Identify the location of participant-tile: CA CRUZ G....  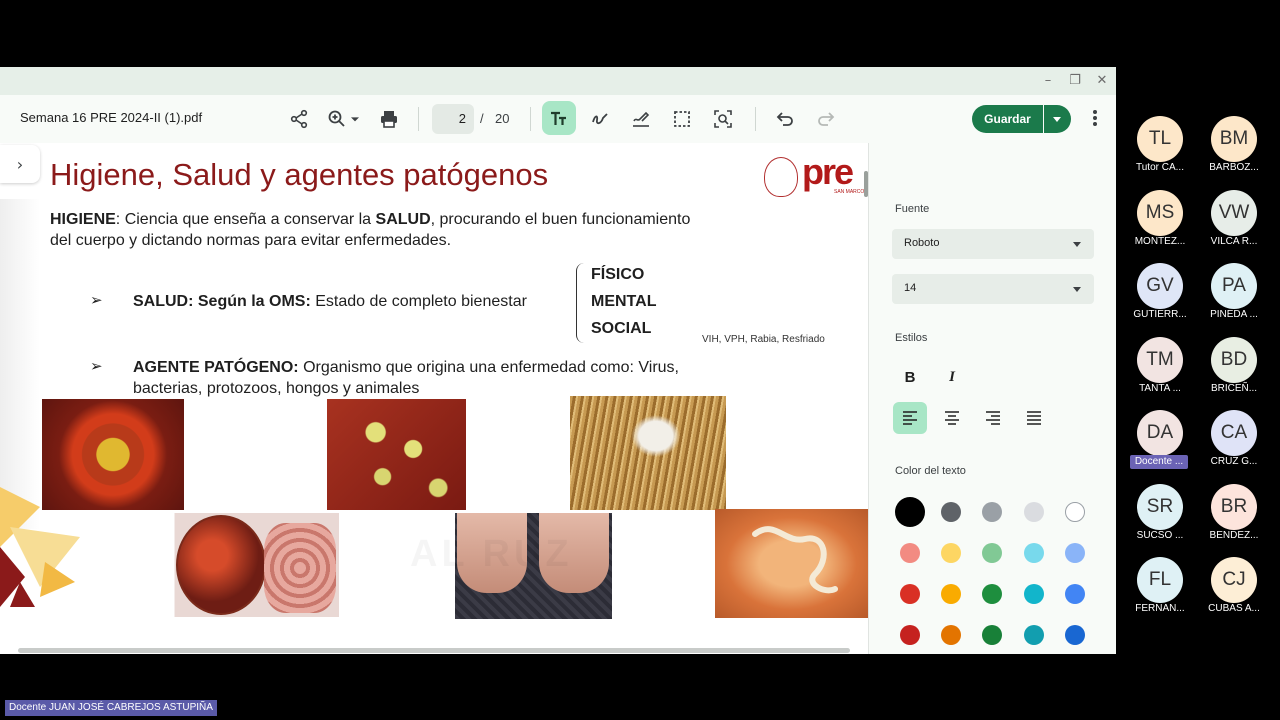
(1234, 443).